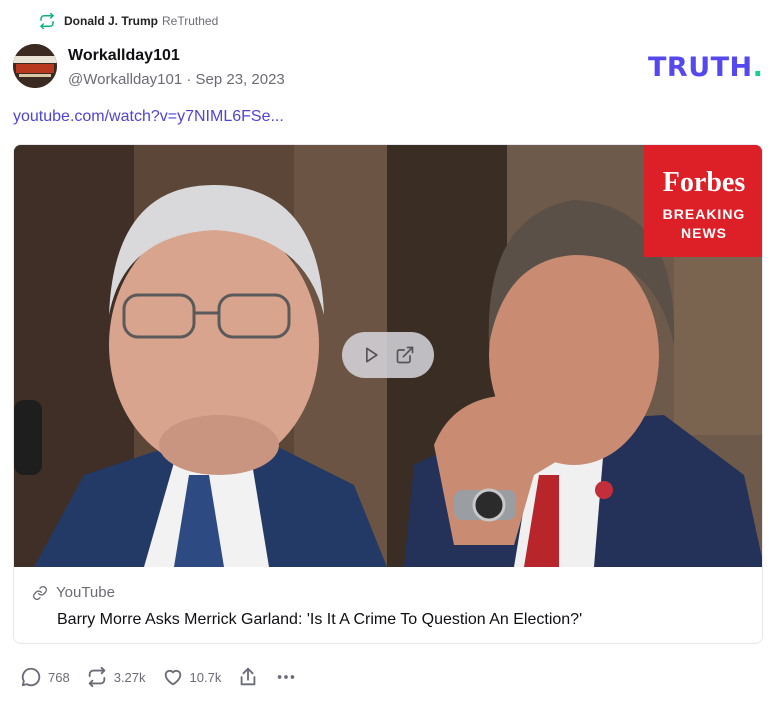  What do you see at coordinates (704, 182) in the screenshot?
I see `thumb-badge-brand: Forbes` at bounding box center [704, 182].